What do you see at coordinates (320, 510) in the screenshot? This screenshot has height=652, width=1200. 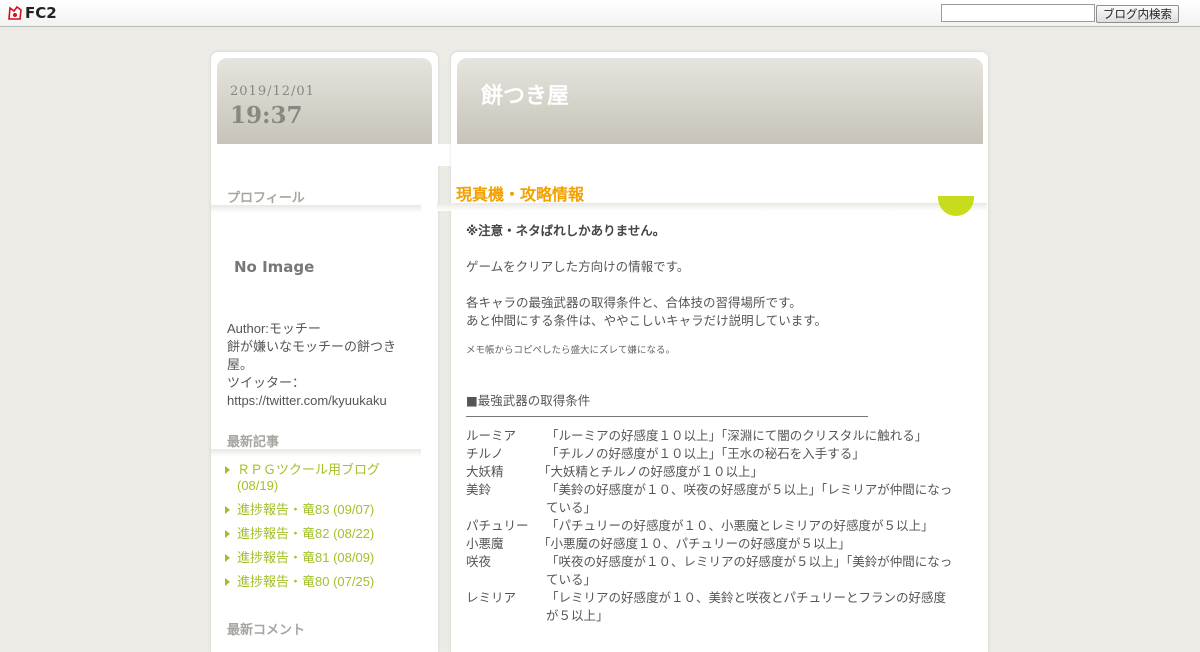 I see `recent-post-link: 進捗報告・竜83 (09/07)` at bounding box center [320, 510].